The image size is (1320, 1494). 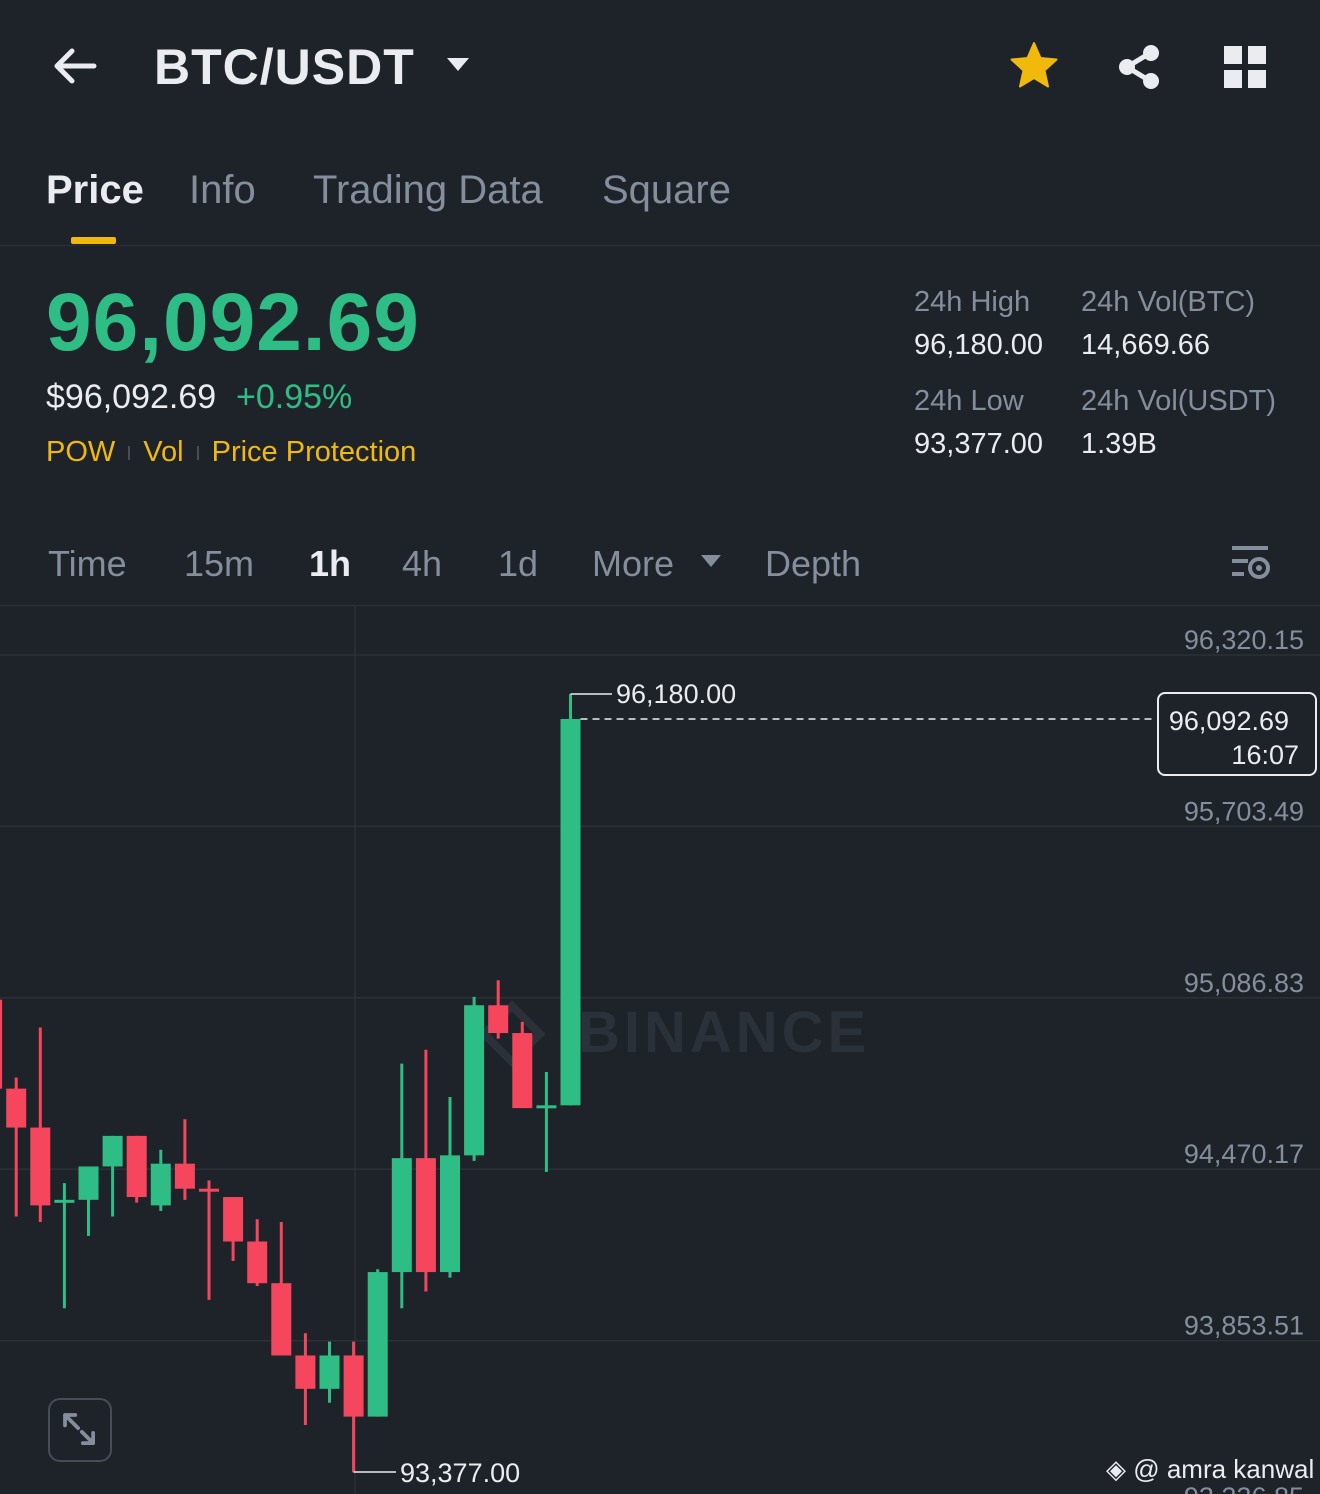 What do you see at coordinates (518, 564) in the screenshot?
I see `interval-1d: 1d` at bounding box center [518, 564].